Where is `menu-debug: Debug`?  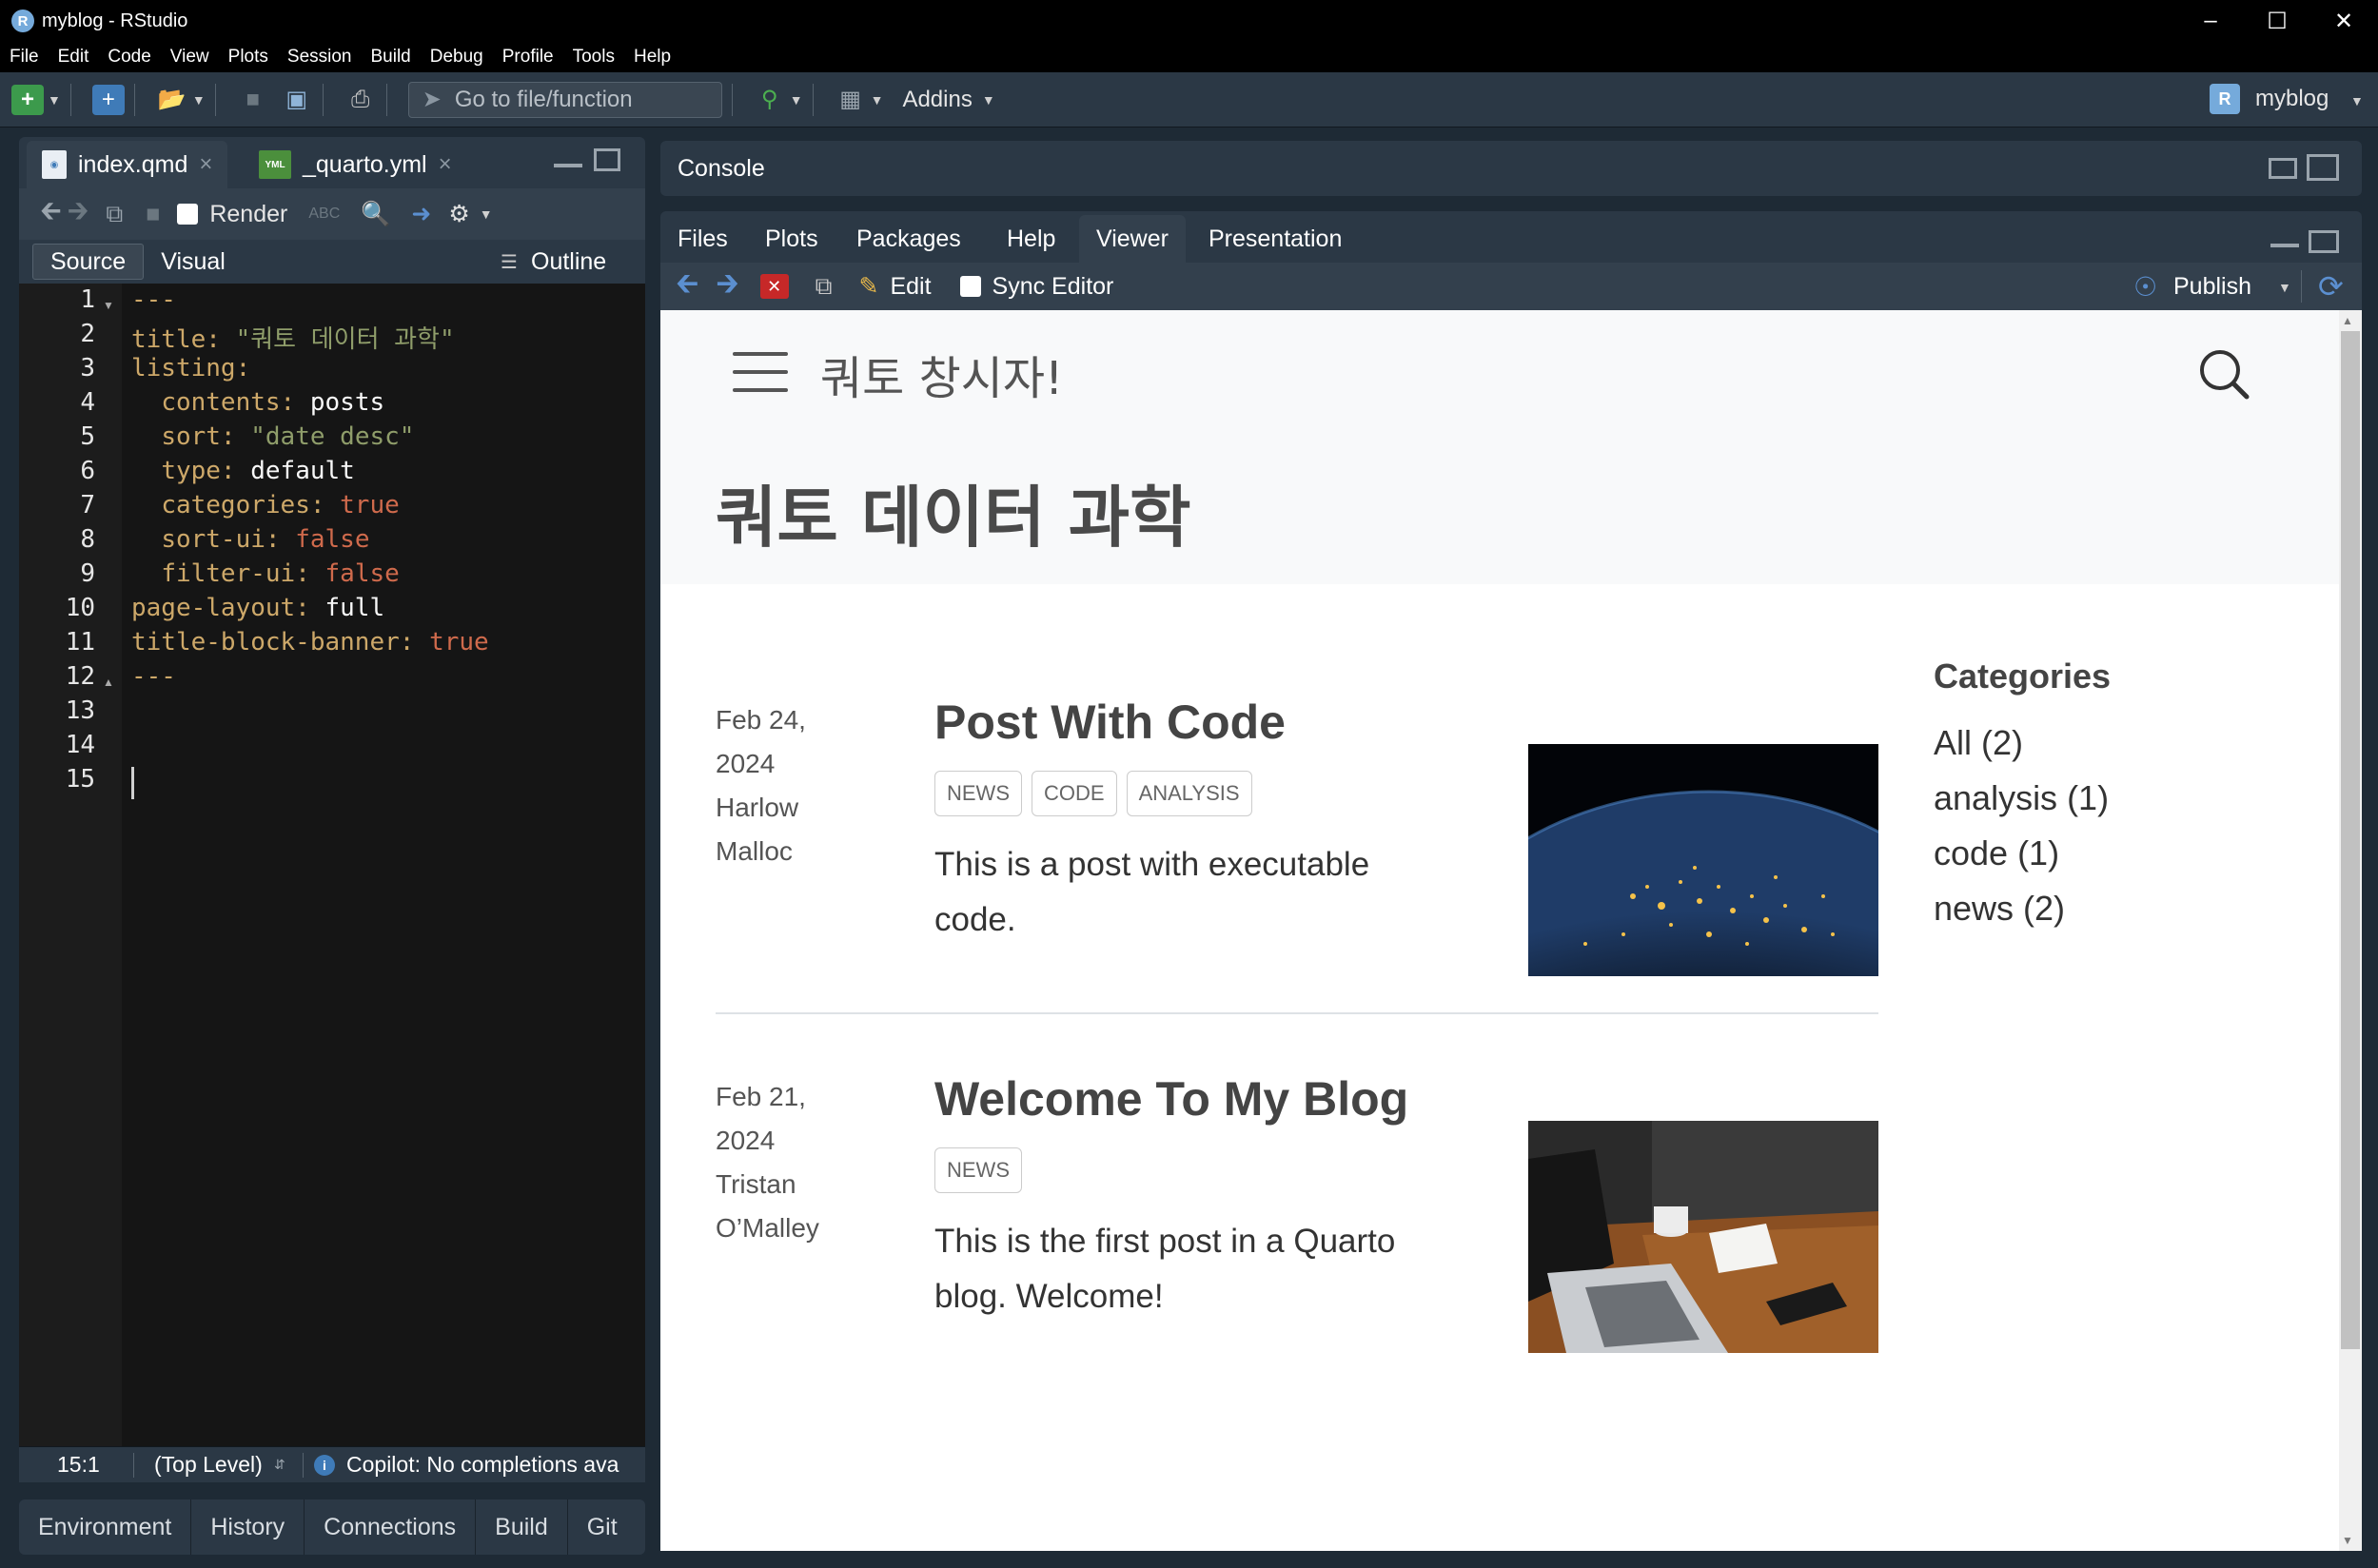
menu-debug: Debug is located at coordinates (456, 57).